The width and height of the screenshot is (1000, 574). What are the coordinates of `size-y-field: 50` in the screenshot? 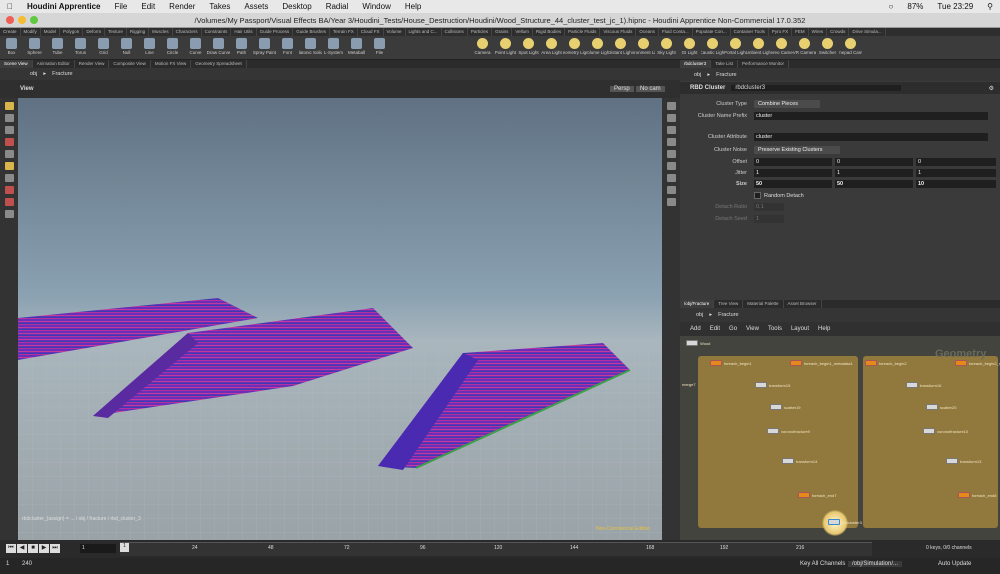 It's located at (874, 183).